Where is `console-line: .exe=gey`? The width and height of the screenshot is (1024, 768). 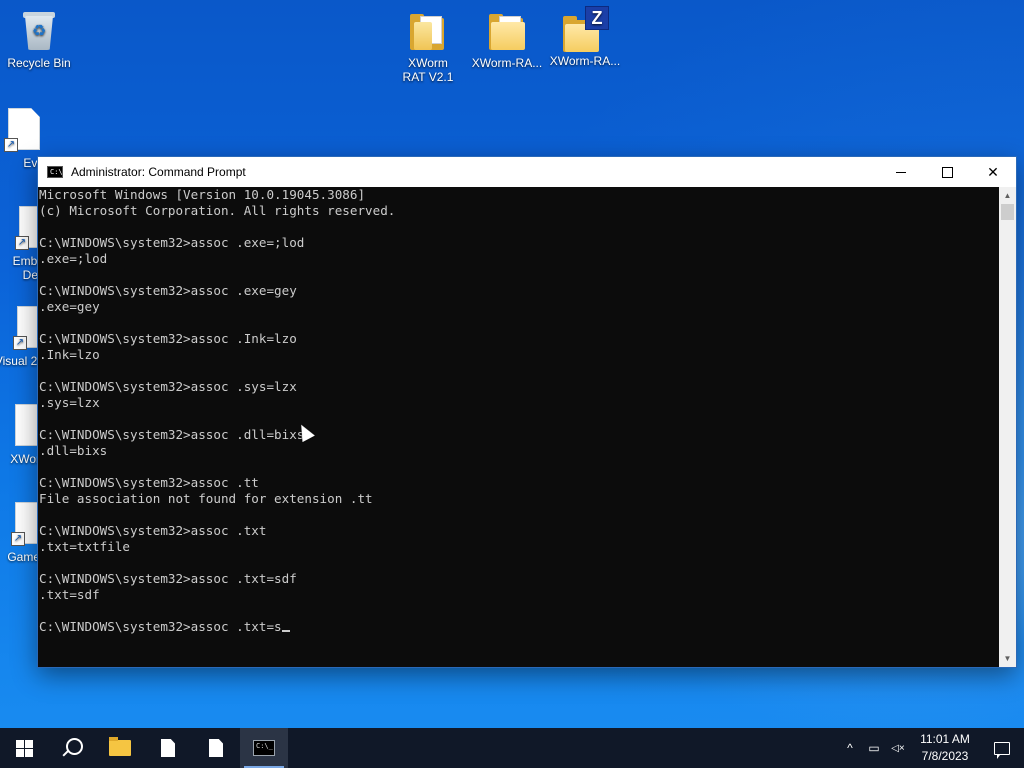 console-line: .exe=gey is located at coordinates (69, 306).